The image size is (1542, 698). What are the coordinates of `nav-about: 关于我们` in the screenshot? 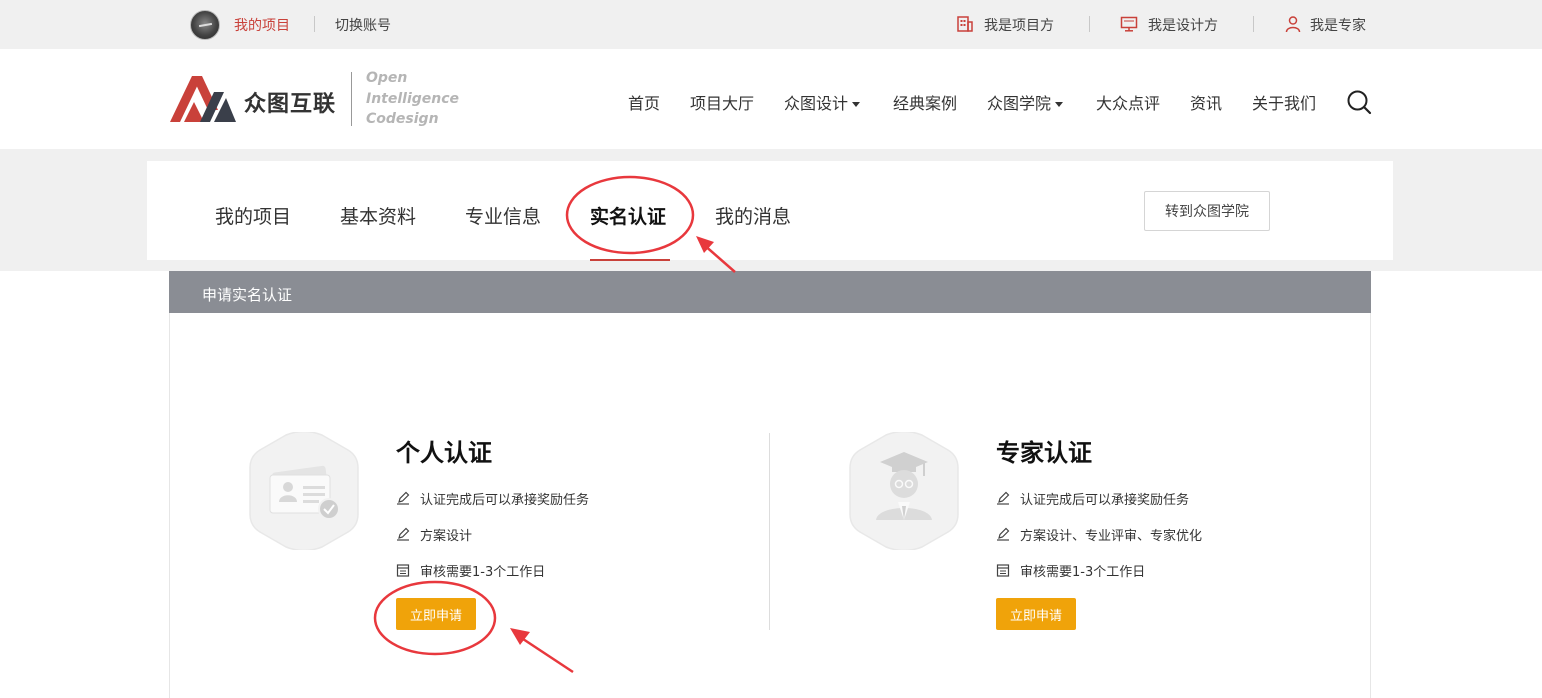 It's located at (1284, 102).